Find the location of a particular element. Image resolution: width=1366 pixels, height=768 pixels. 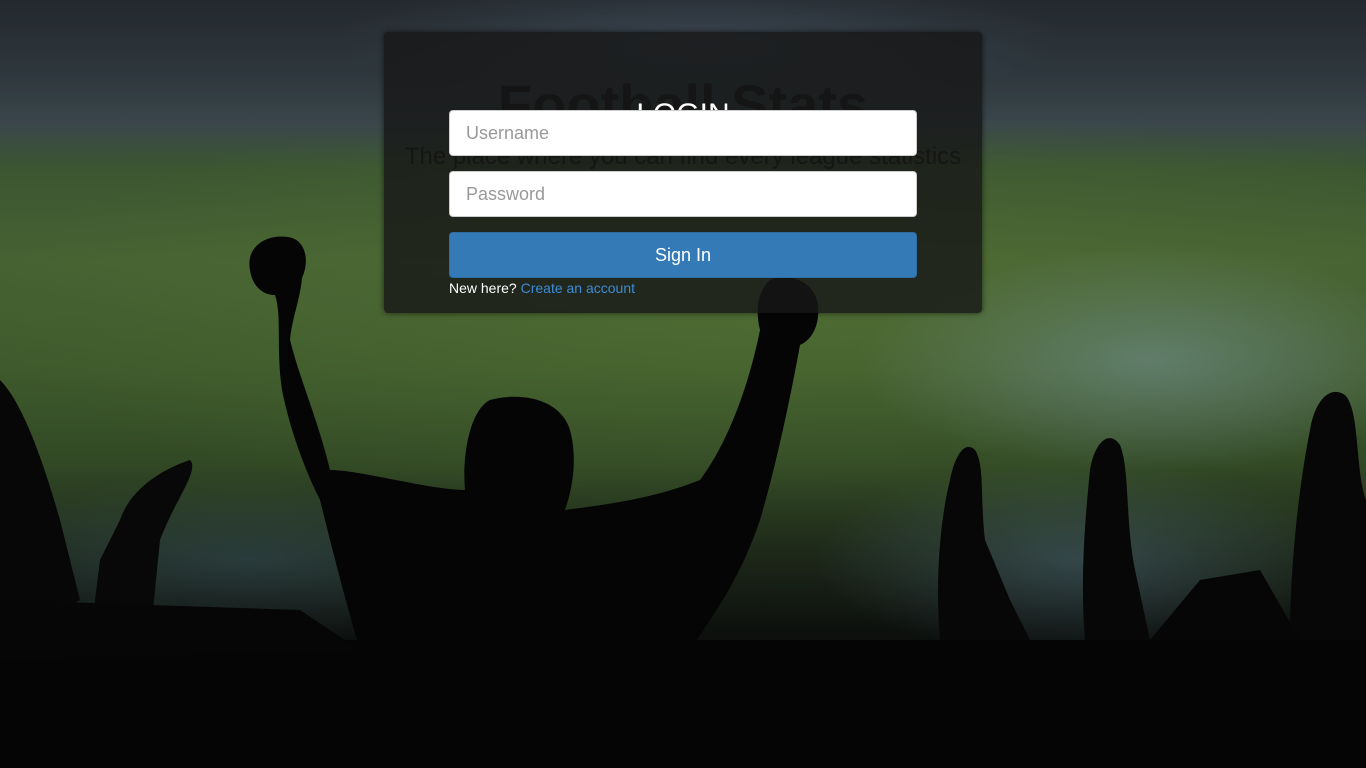

sign-in-button: Sign In is located at coordinates (683, 255).